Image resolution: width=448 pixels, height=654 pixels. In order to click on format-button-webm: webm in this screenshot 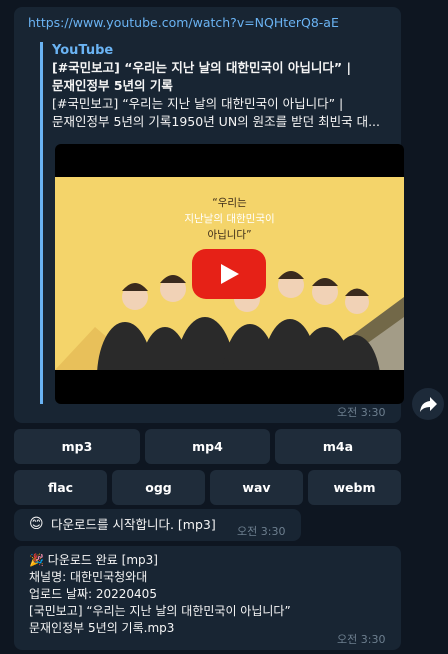, I will do `click(354, 487)`.